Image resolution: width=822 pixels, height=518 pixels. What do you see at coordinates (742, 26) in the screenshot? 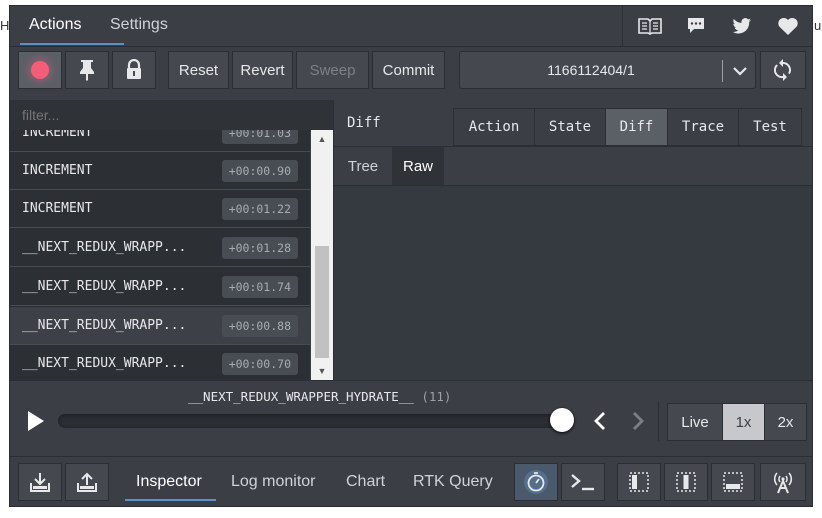
I see `twitter-icon` at bounding box center [742, 26].